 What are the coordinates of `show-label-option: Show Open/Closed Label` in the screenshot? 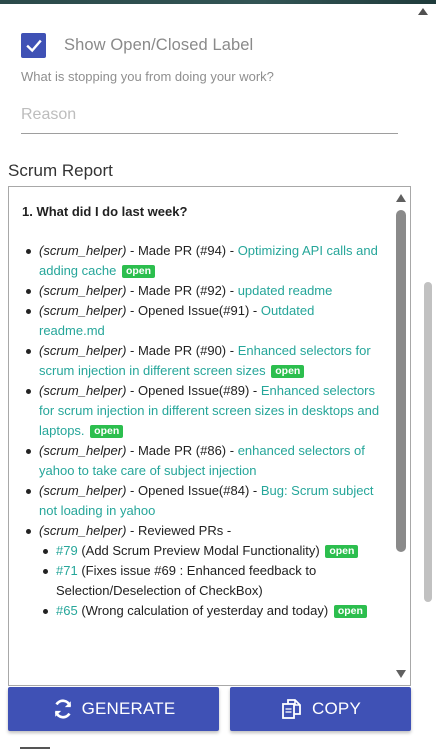 It's located at (137, 45).